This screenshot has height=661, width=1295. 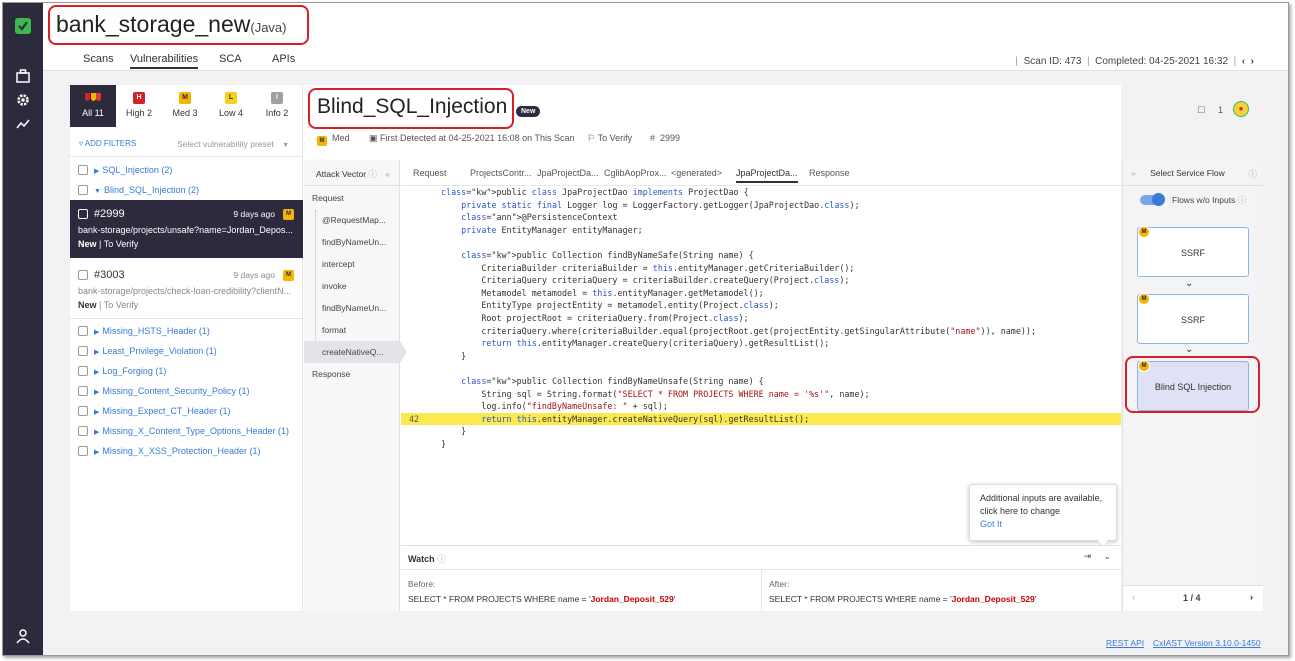 What do you see at coordinates (144, 331) in the screenshot?
I see `vuln-group-missing-hsts-header: ▶ Missing_HSTS_Header (1)` at bounding box center [144, 331].